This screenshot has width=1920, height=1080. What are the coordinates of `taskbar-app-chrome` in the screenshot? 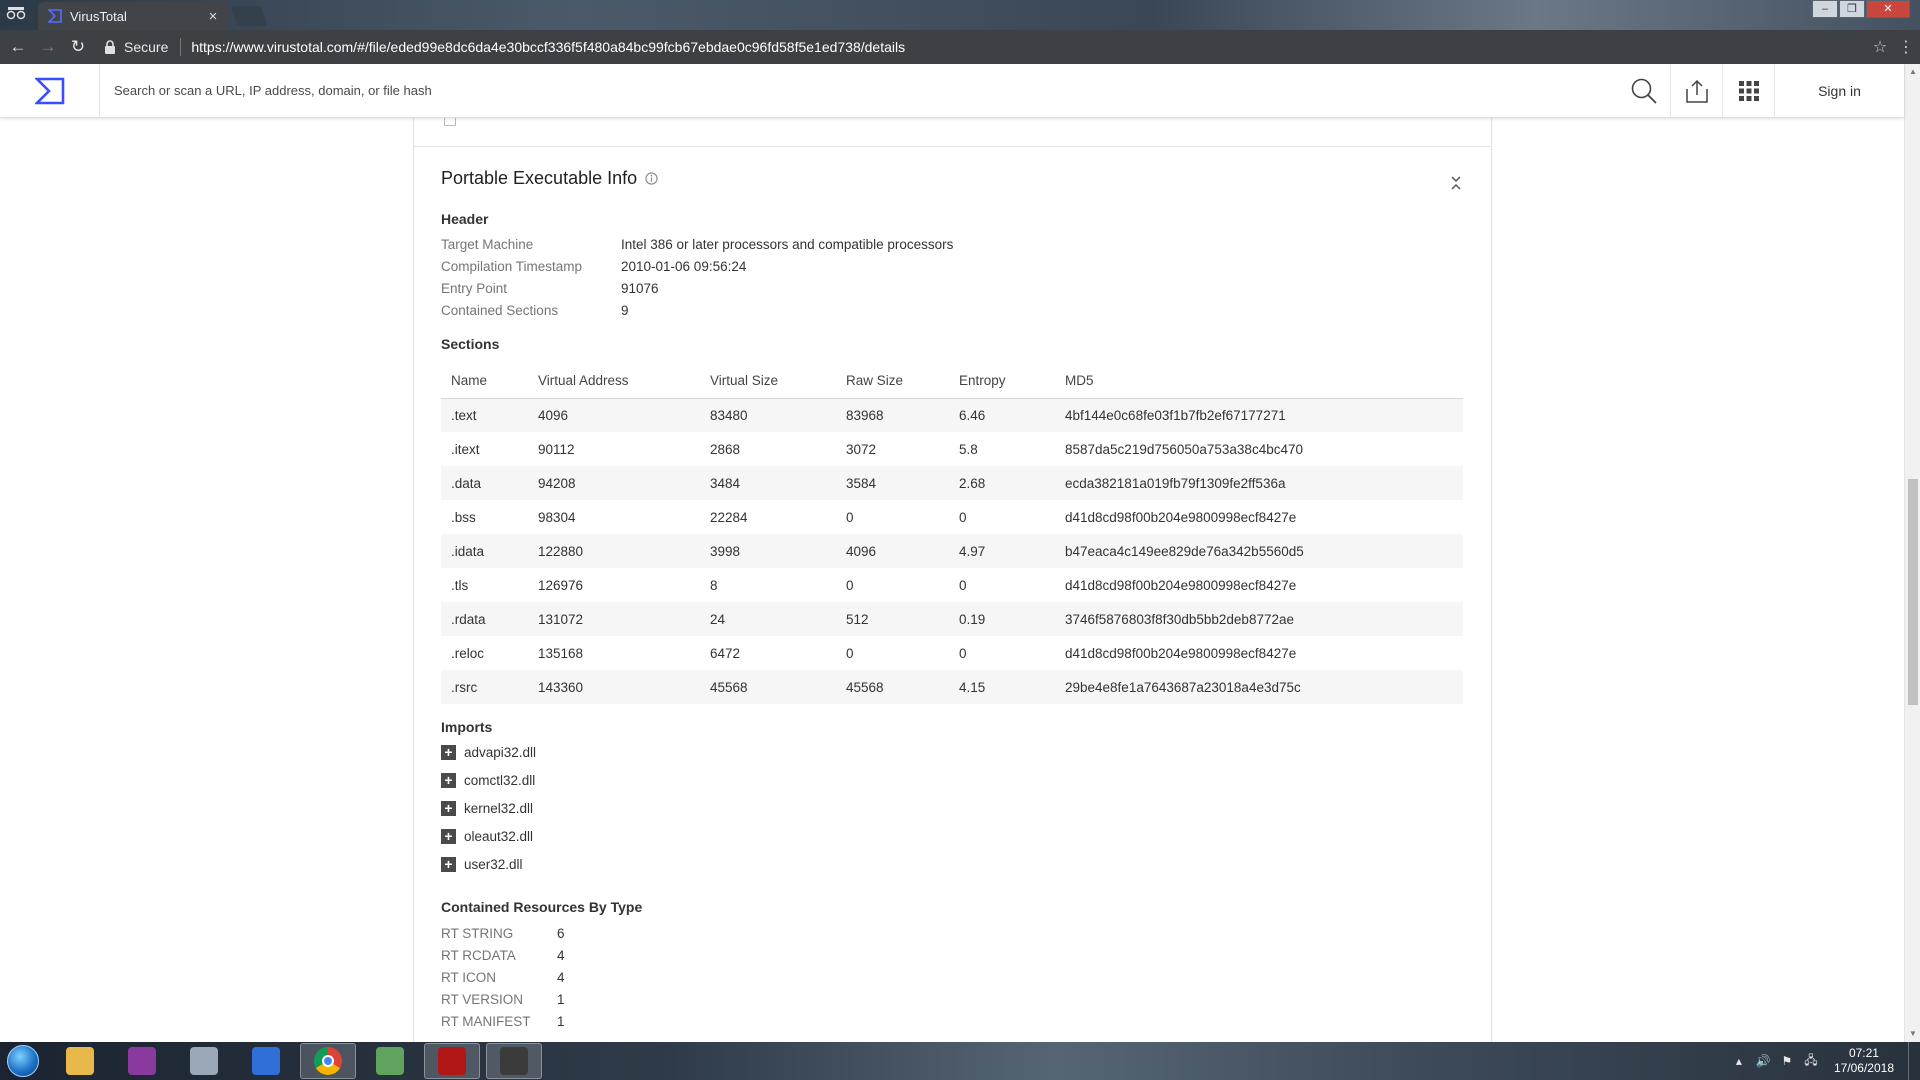 It's located at (328, 1061).